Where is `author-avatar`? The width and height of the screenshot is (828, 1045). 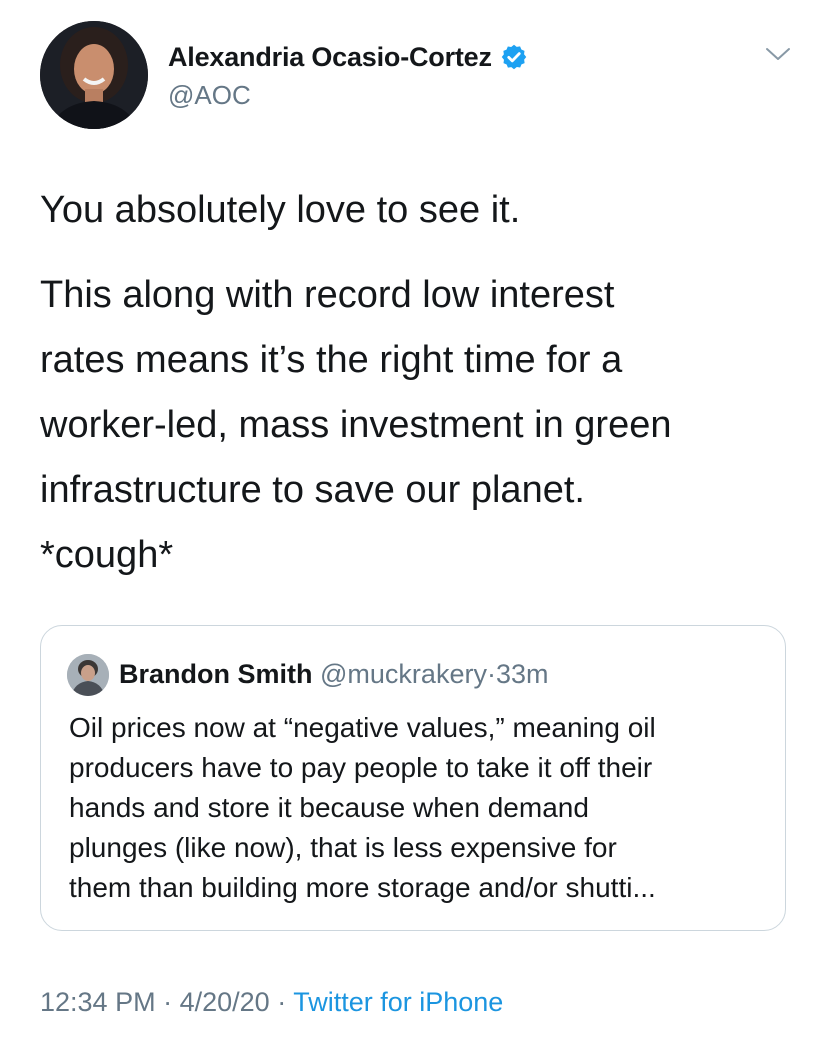
author-avatar is located at coordinates (94, 75).